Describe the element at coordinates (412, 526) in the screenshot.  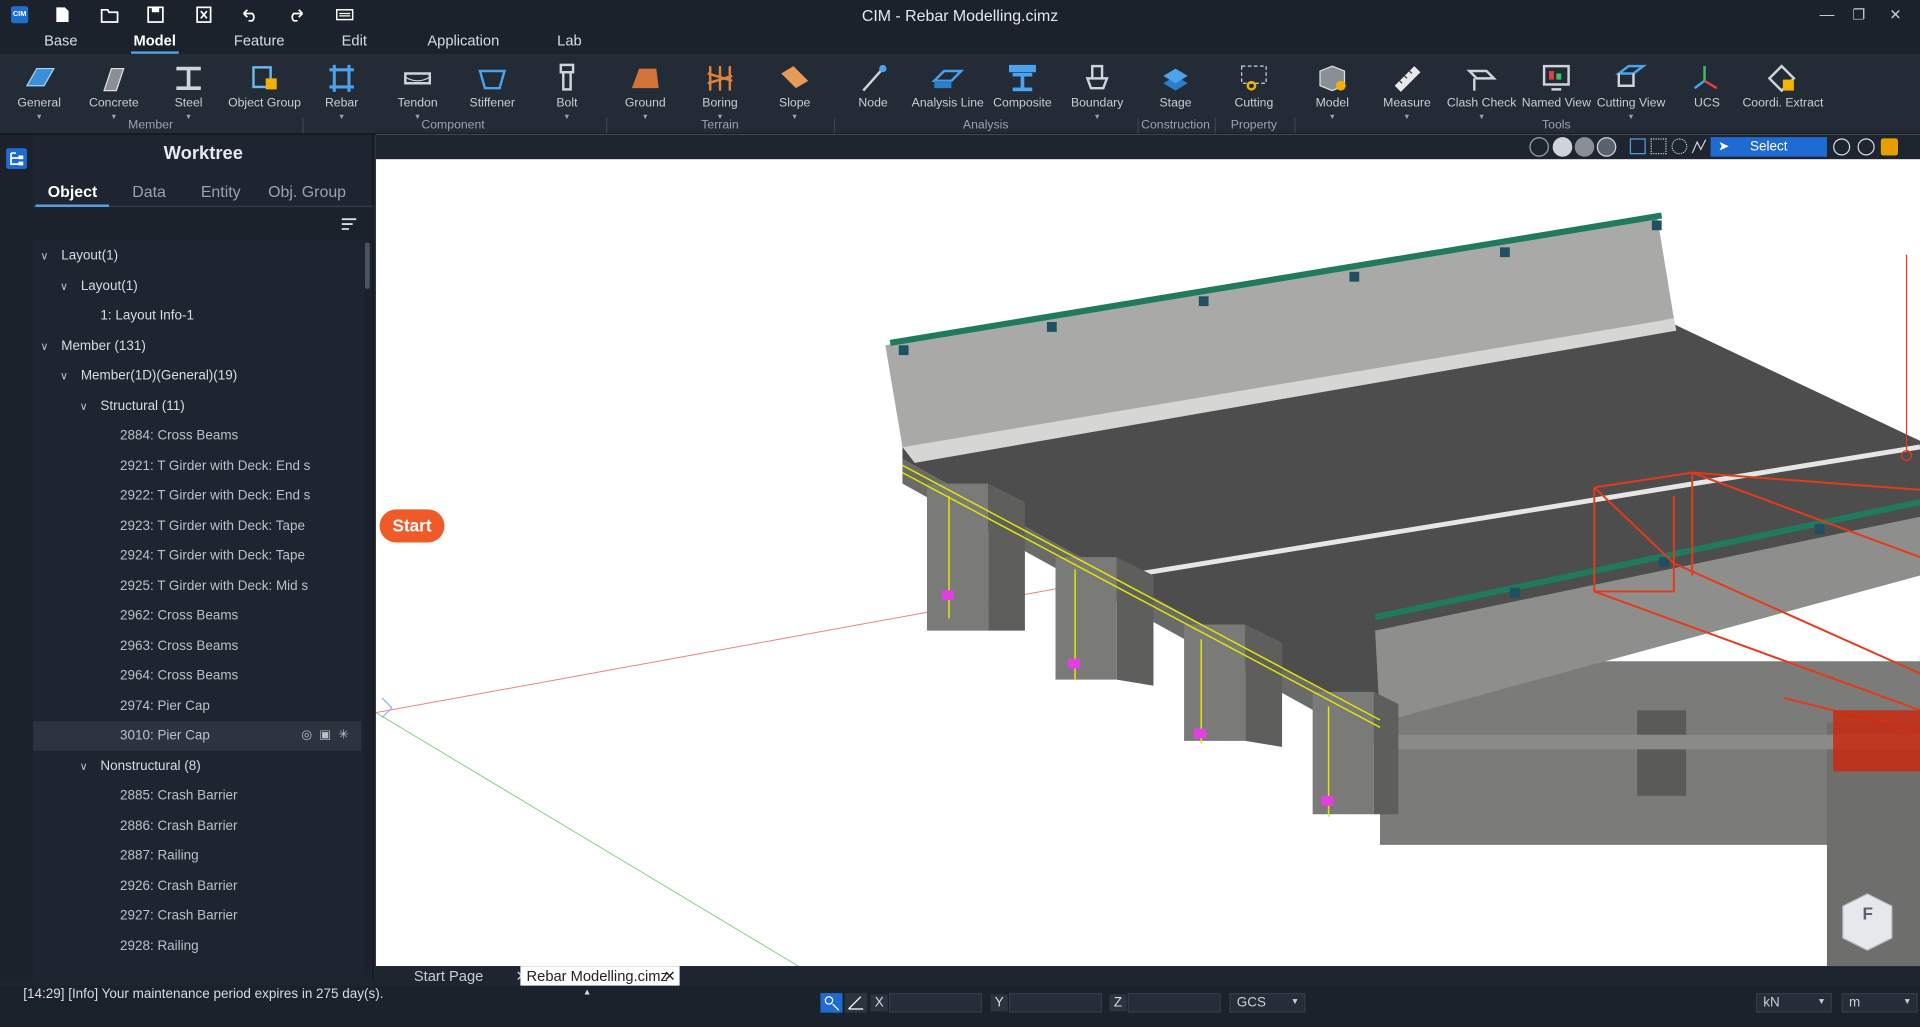
I see `start-button: Start` at that location.